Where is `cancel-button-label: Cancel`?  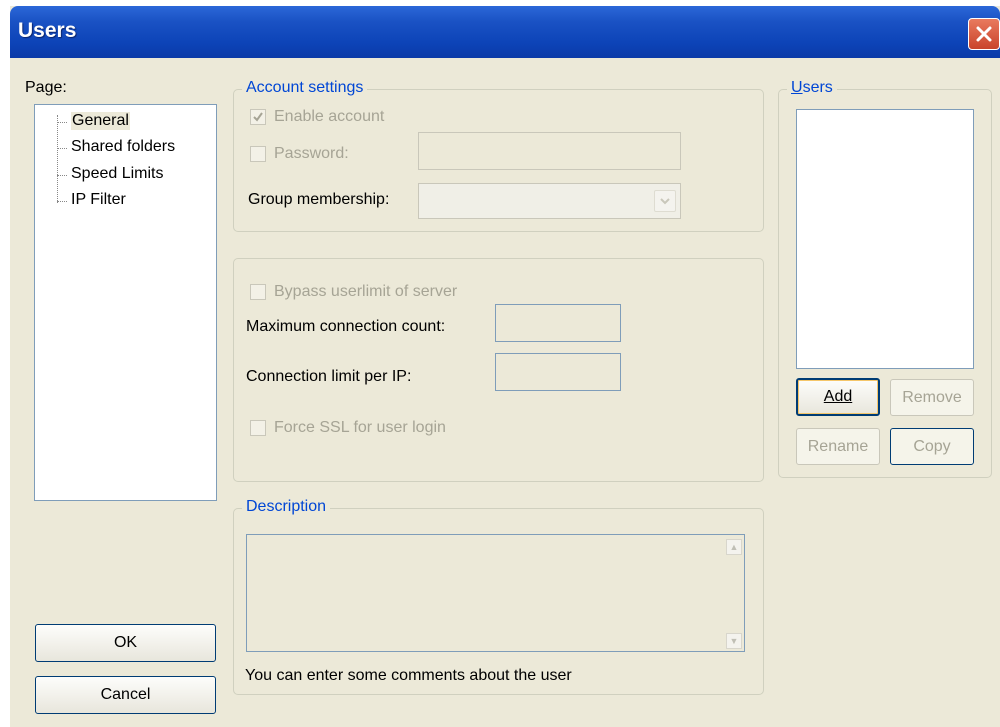 cancel-button-label: Cancel is located at coordinates (125, 694).